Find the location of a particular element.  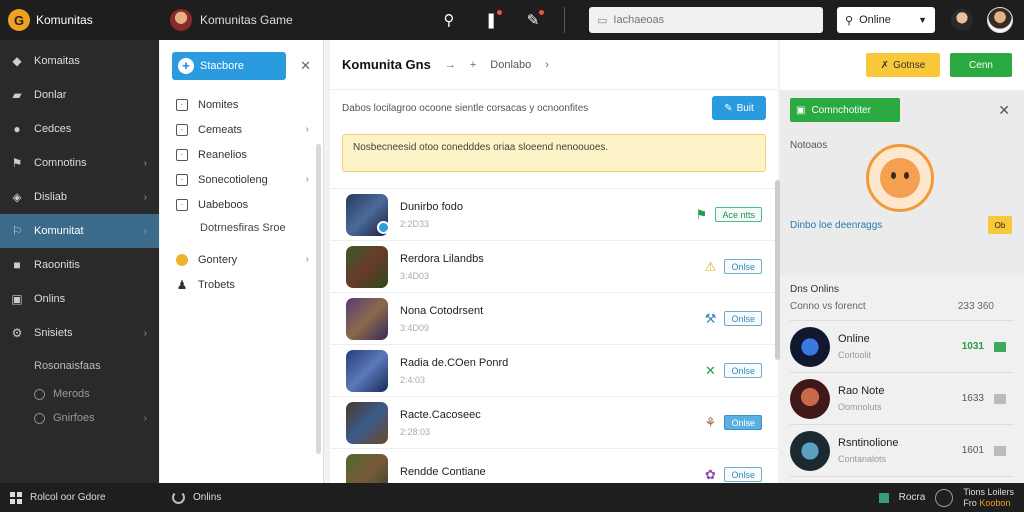

app-logo: G Komunitas is located at coordinates (80, 20).